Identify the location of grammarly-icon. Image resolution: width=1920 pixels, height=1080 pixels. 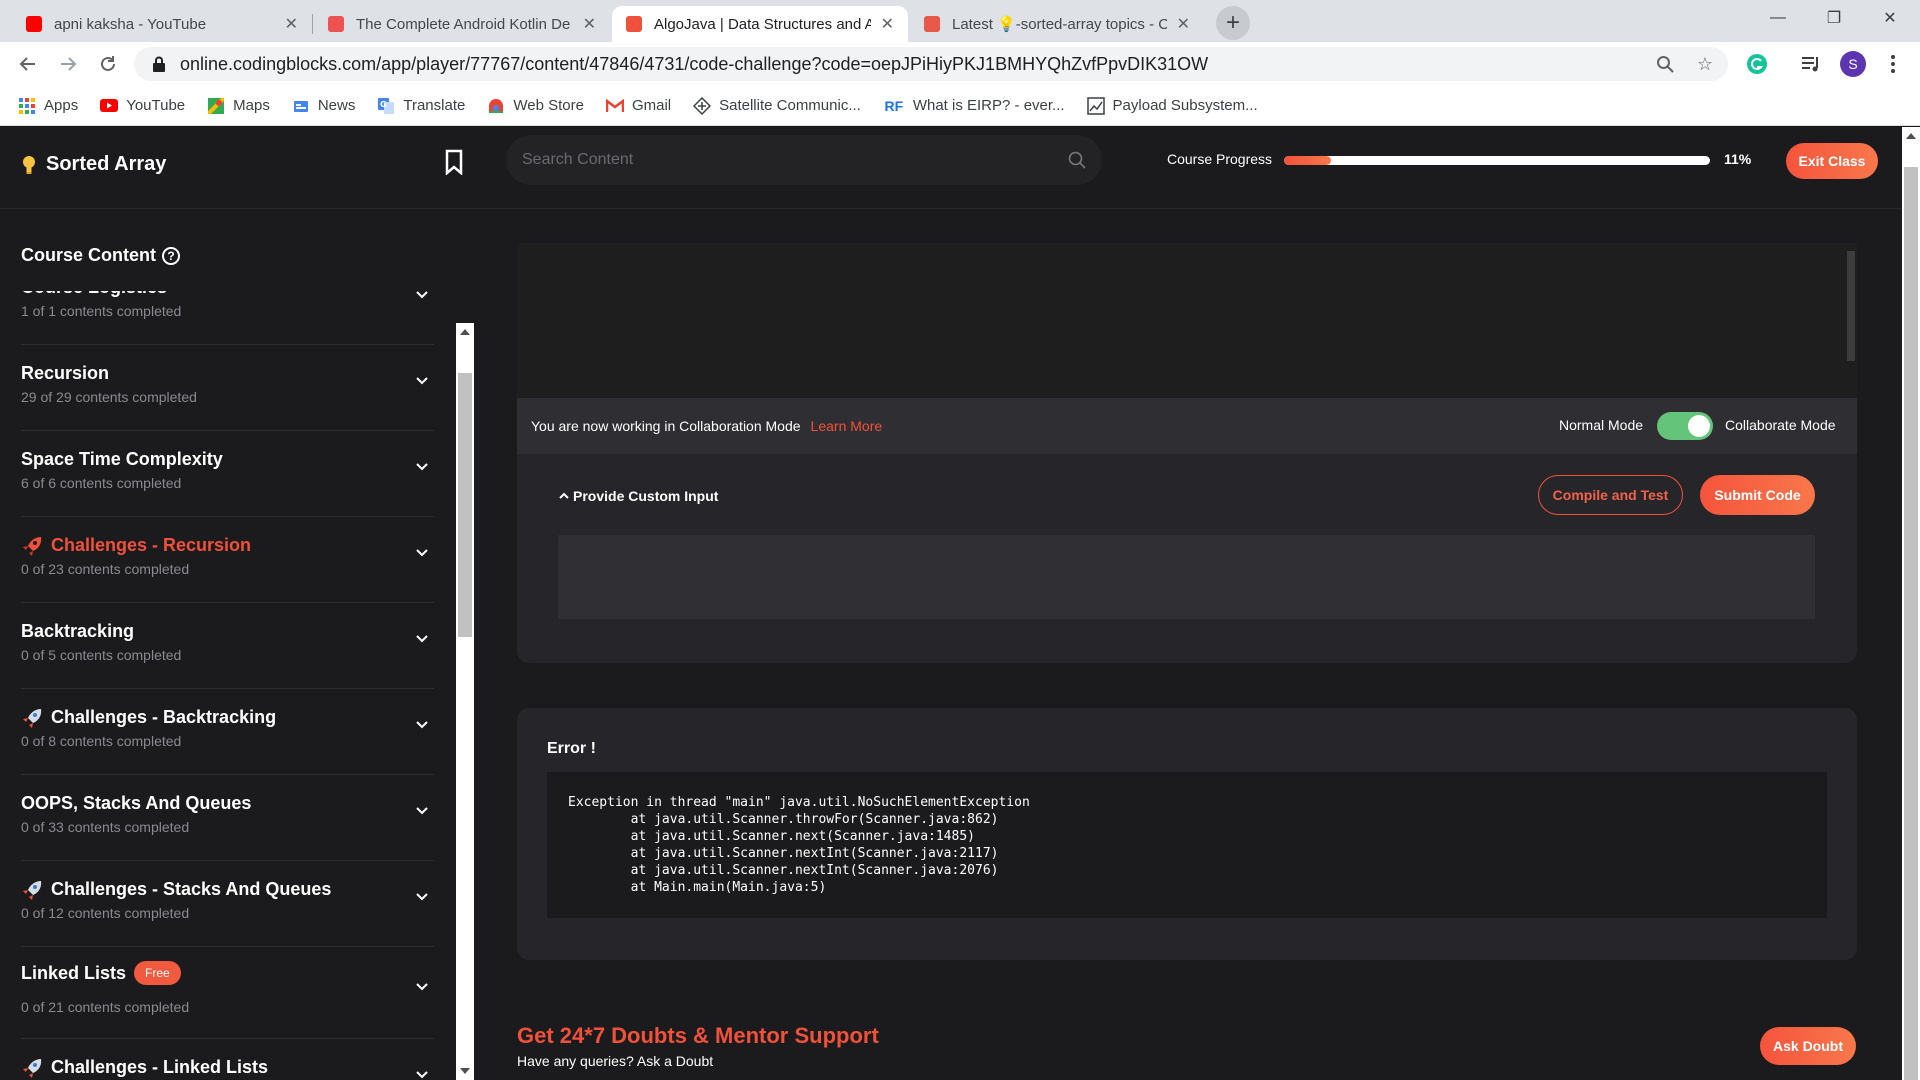
(1757, 64).